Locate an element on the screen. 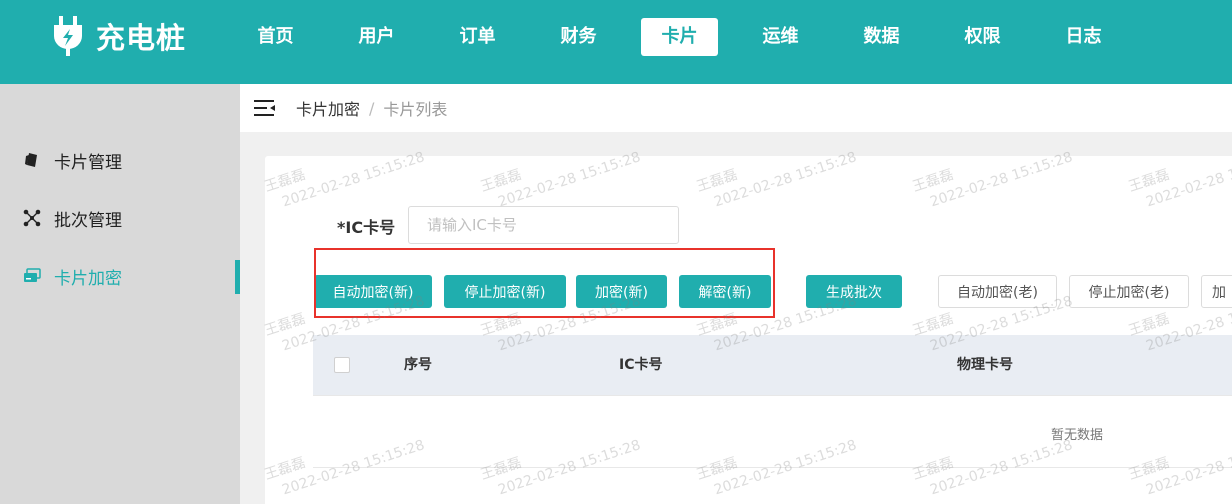 The height and width of the screenshot is (504, 1232). main-nav: 首页 用户 订单 财务 卡片 运维 数据 权限 日志 is located at coordinates (691, 37).